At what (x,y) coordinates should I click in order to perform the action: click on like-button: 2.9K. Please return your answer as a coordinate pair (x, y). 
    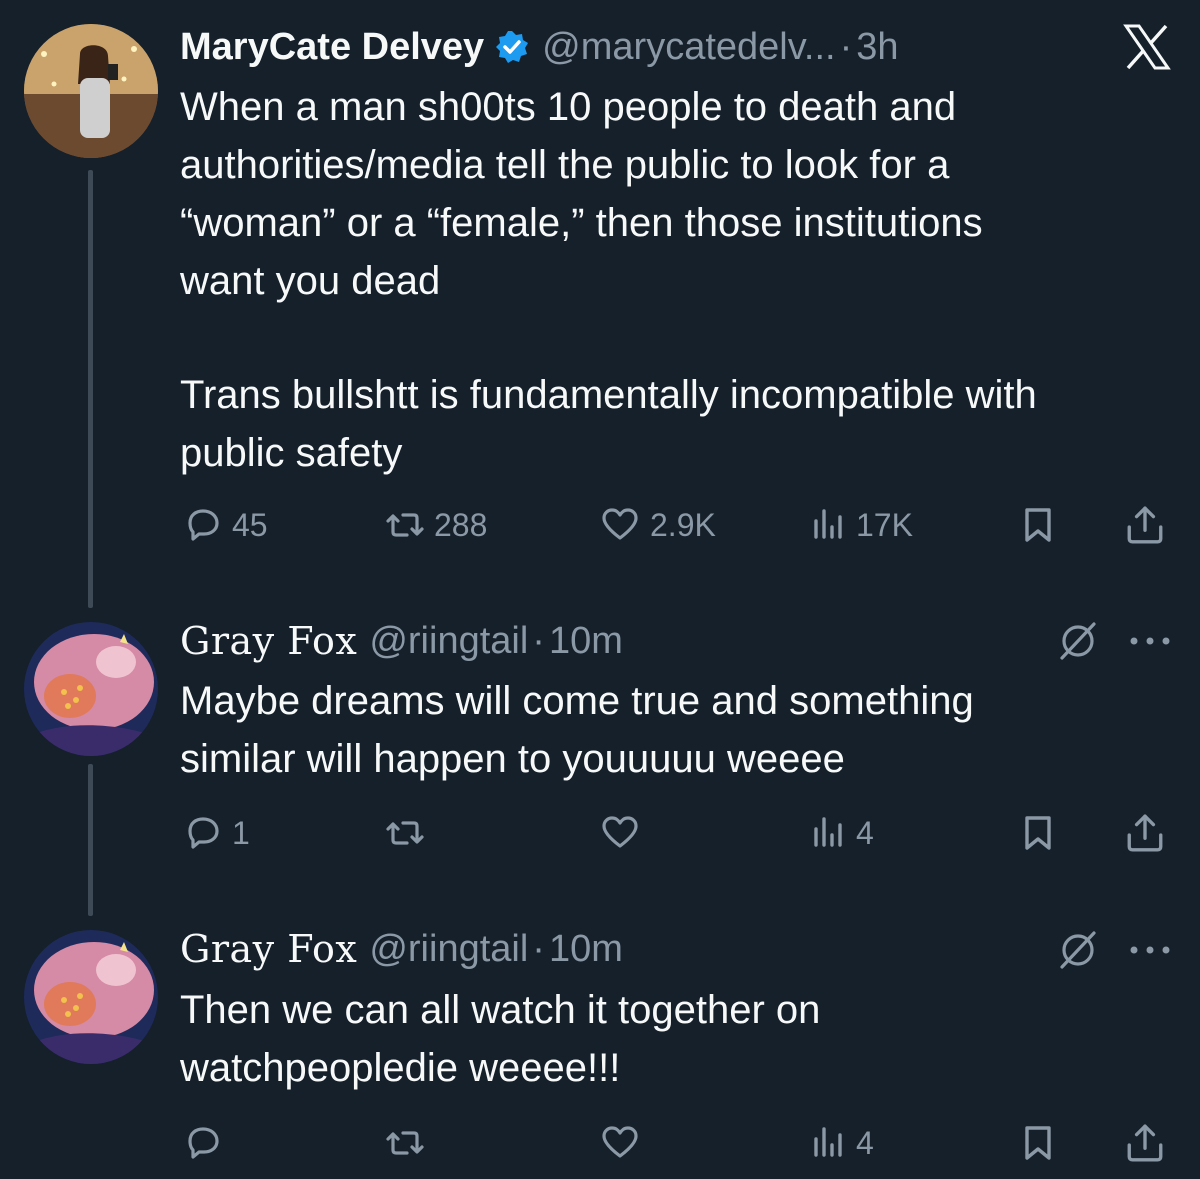
    Looking at the image, I should click on (657, 525).